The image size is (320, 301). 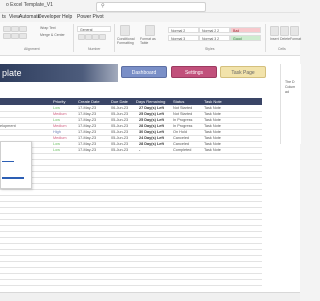 I want to click on header-priority: Priority, so click(x=59, y=101).